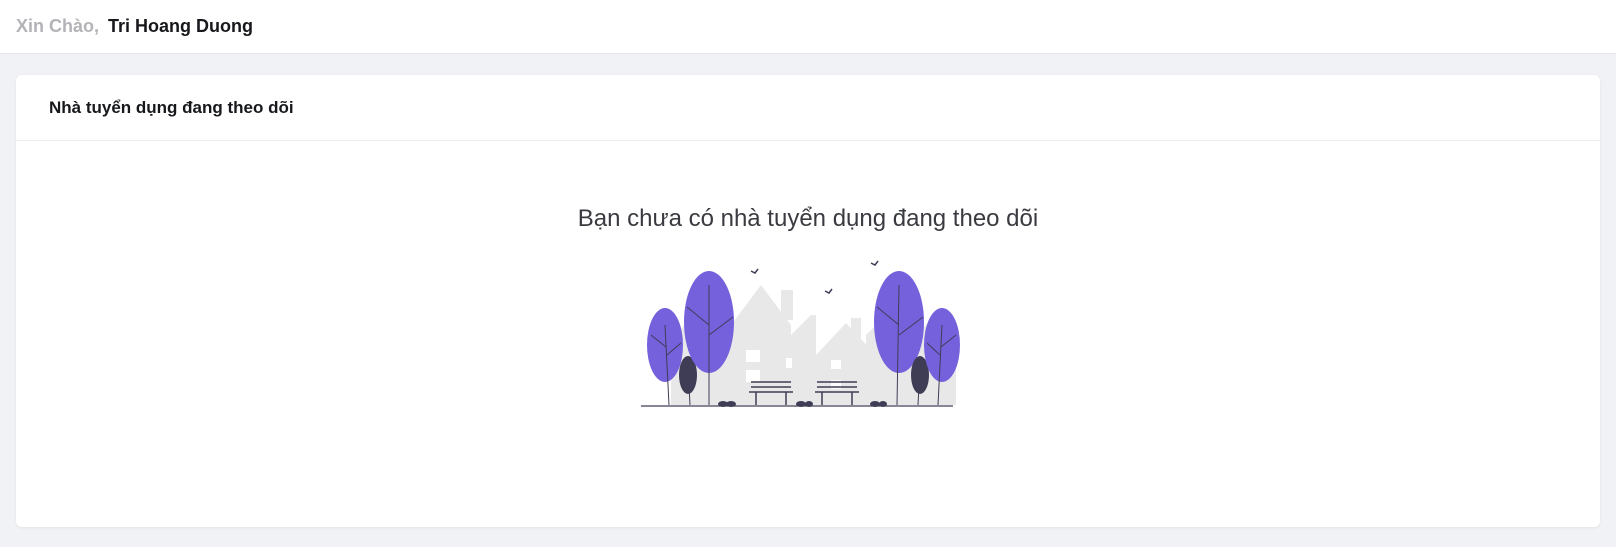  I want to click on empty-state-message: Bạn chưa có nhà tuyển dụng đang theo dõi, so click(808, 218).